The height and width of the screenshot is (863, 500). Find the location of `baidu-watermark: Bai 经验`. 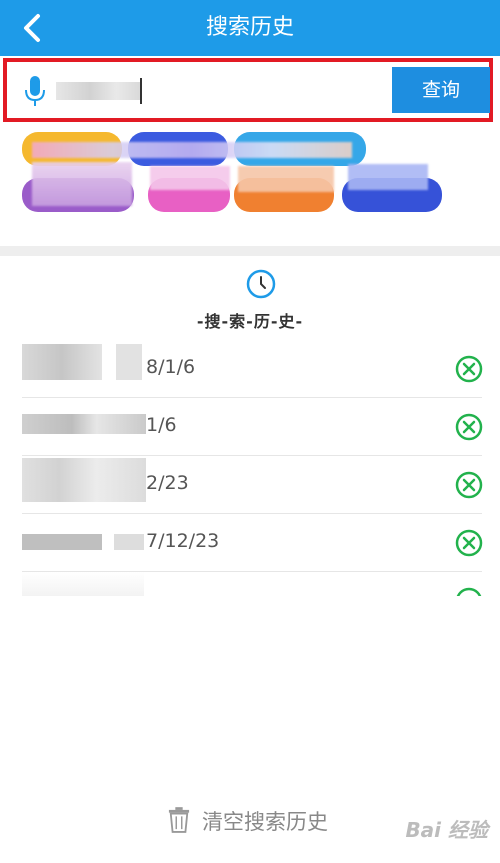

baidu-watermark: Bai 经验 is located at coordinates (446, 830).